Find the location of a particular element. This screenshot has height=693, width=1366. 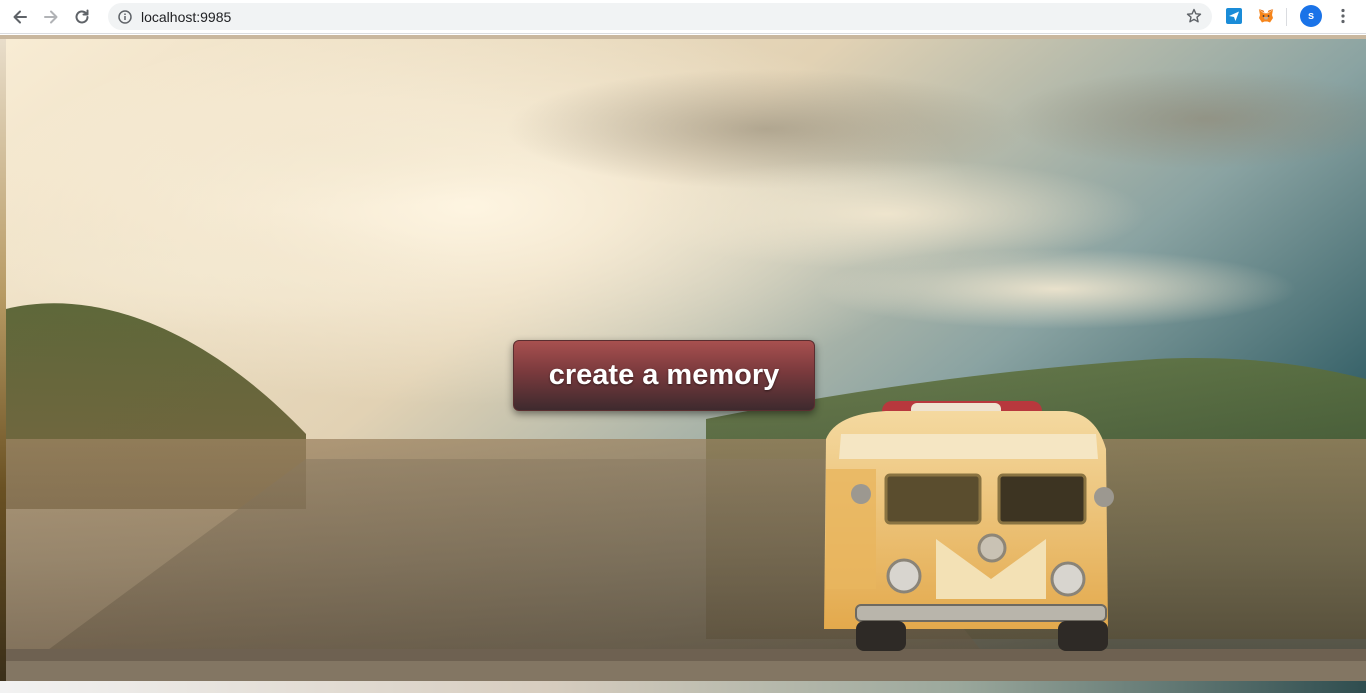

metamask-fox-icon is located at coordinates (1266, 16).